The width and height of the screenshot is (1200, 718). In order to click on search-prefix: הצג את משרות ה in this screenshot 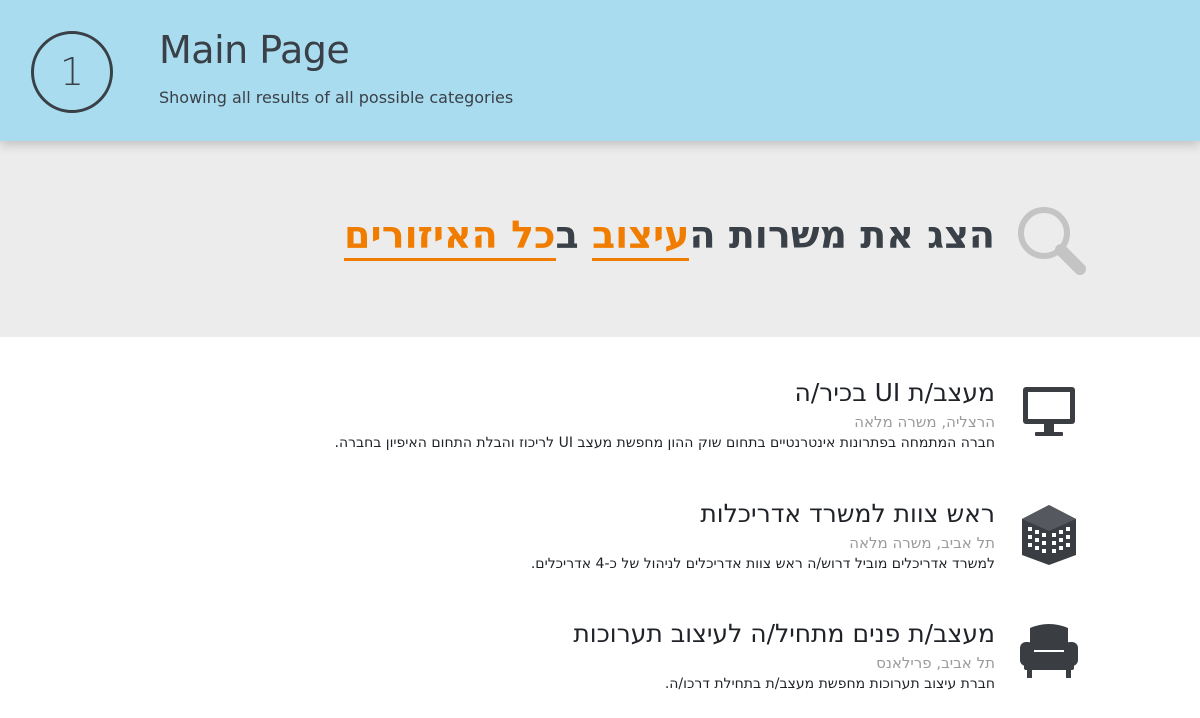, I will do `click(842, 235)`.